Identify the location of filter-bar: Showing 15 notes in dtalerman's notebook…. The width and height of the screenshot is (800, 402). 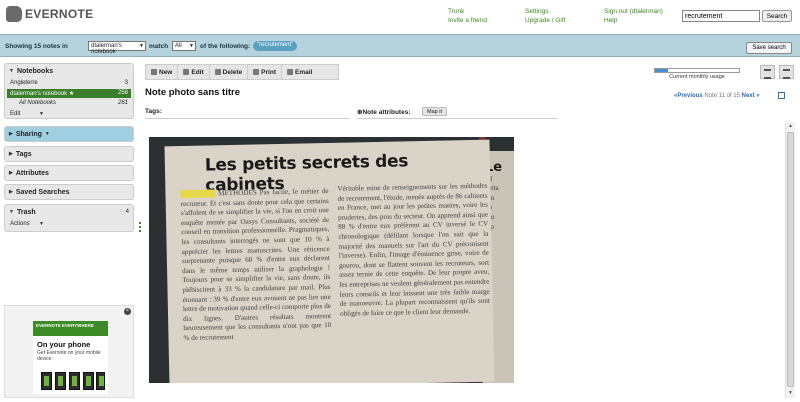
(400, 45).